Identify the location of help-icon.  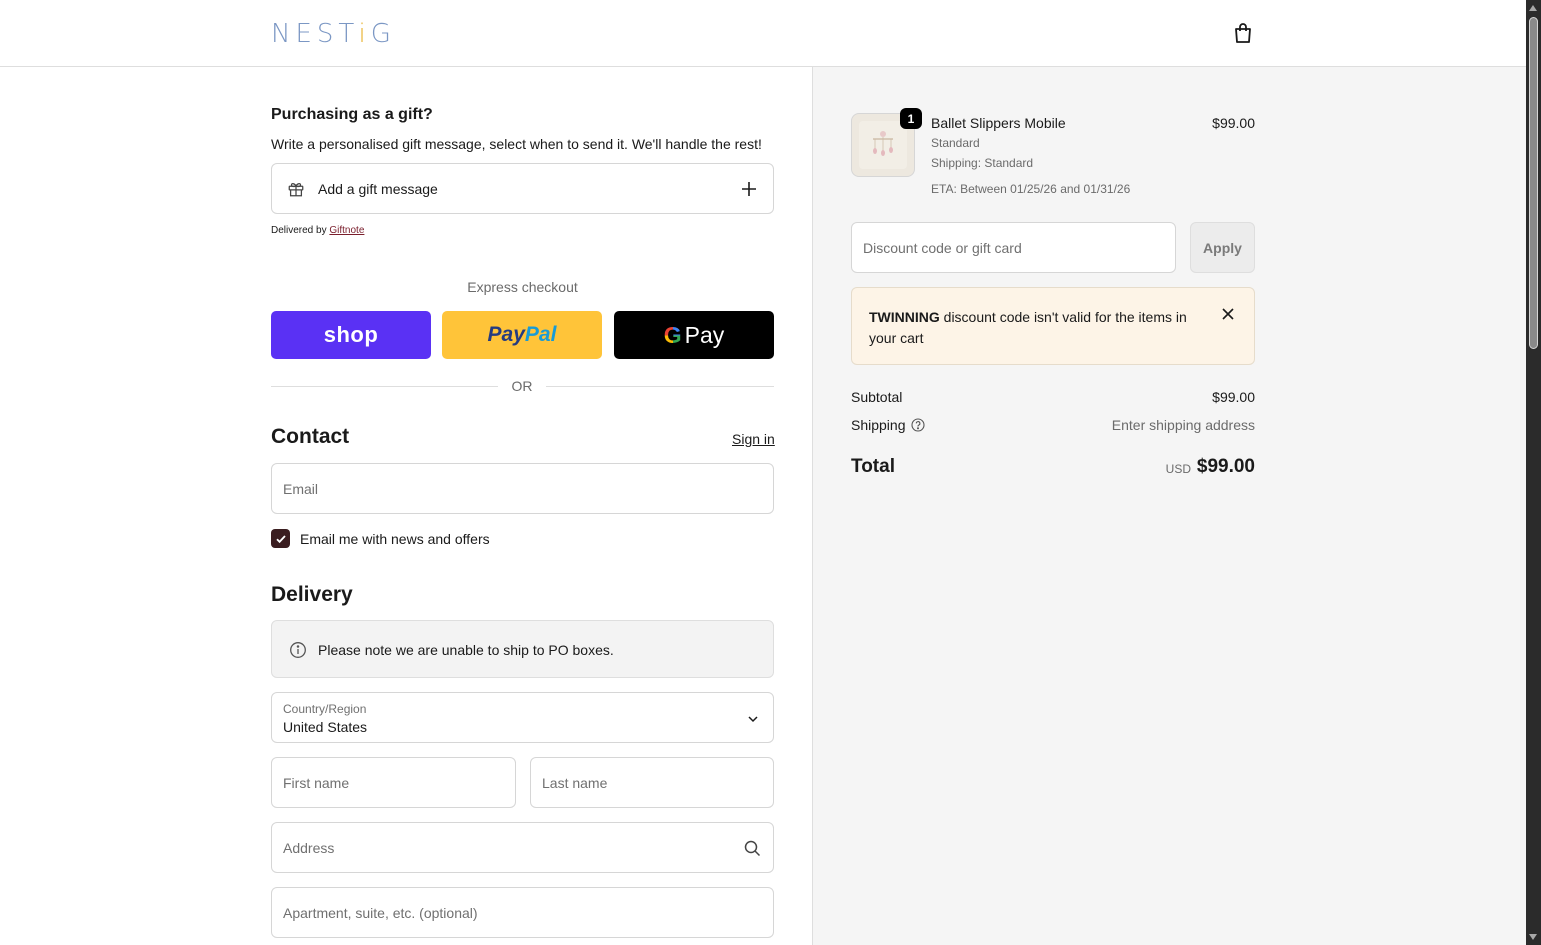
(918, 425).